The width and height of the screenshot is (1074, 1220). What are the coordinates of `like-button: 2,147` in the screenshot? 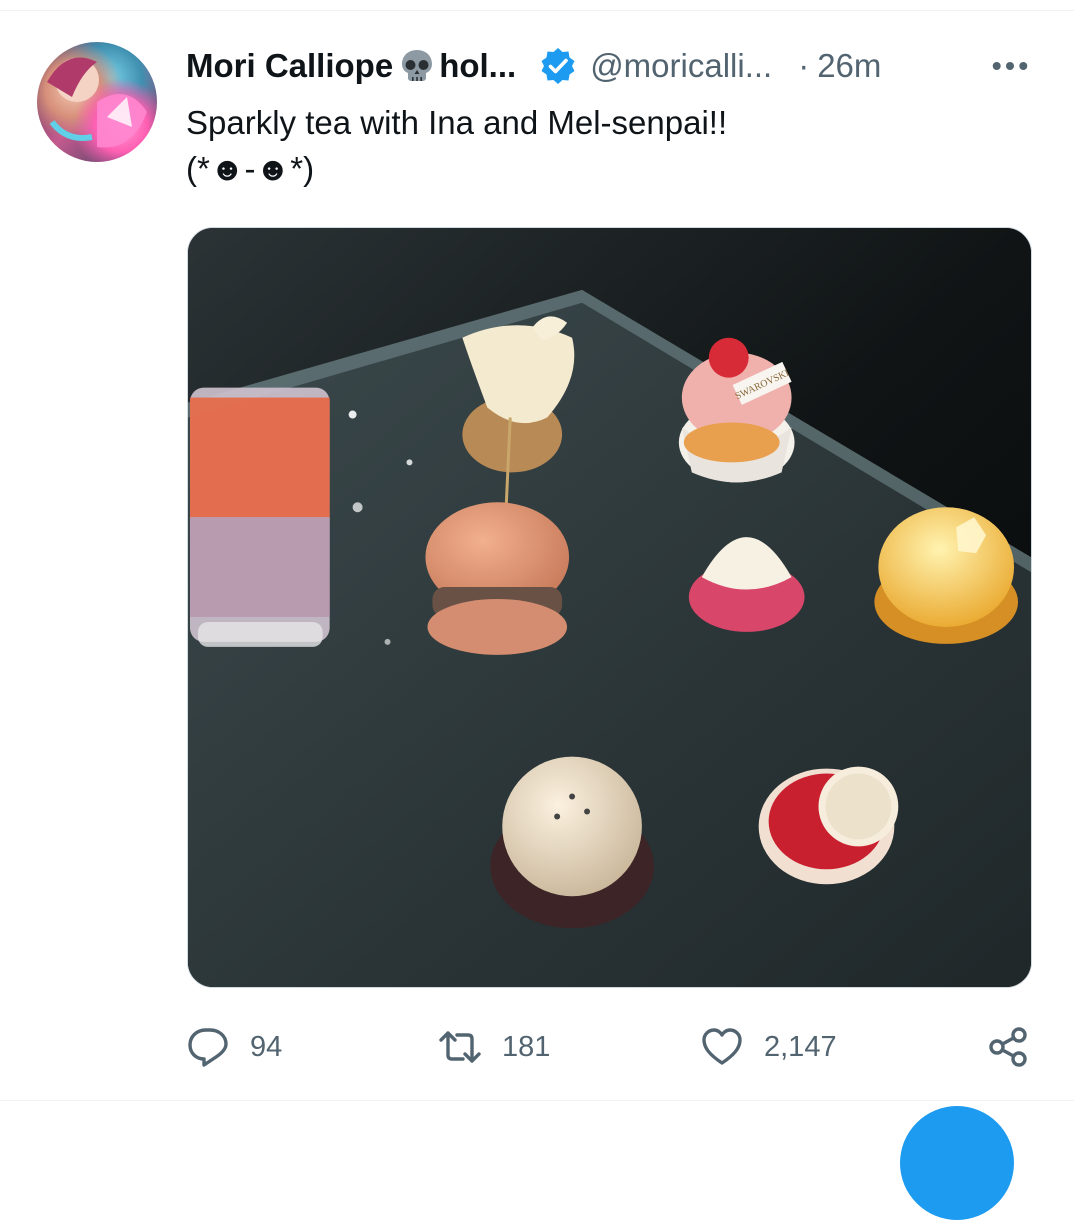 It's located at (768, 1047).